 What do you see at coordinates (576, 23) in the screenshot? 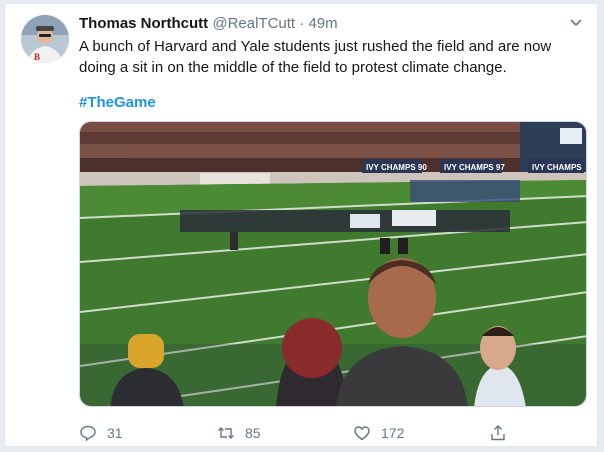
I see `chevron-down-icon` at bounding box center [576, 23].